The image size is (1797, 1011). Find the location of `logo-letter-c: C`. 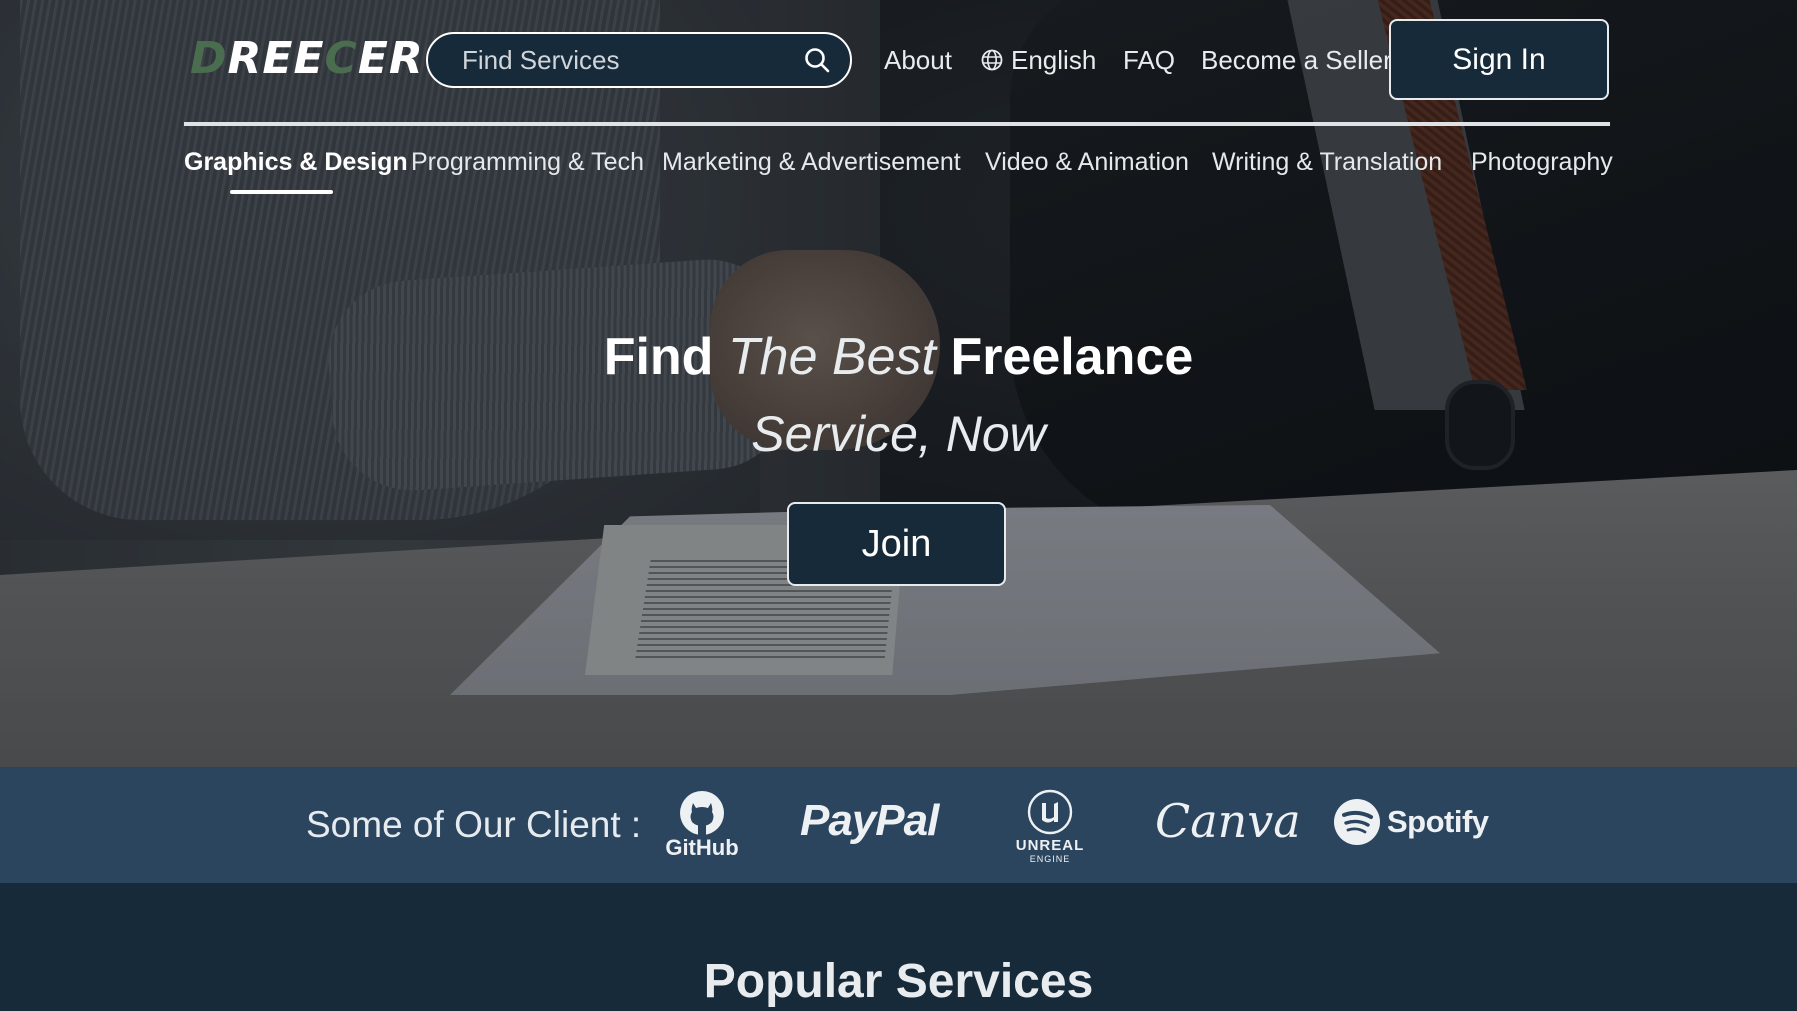

logo-letter-c: C is located at coordinates (341, 58).